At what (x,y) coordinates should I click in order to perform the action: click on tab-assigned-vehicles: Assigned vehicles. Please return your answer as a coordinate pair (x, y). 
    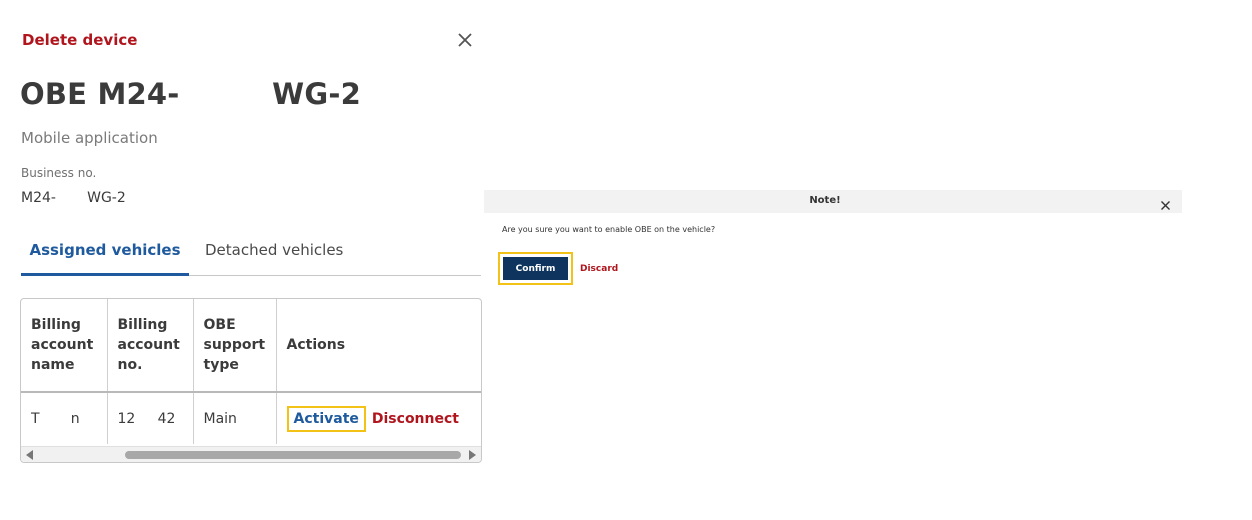
    Looking at the image, I should click on (105, 256).